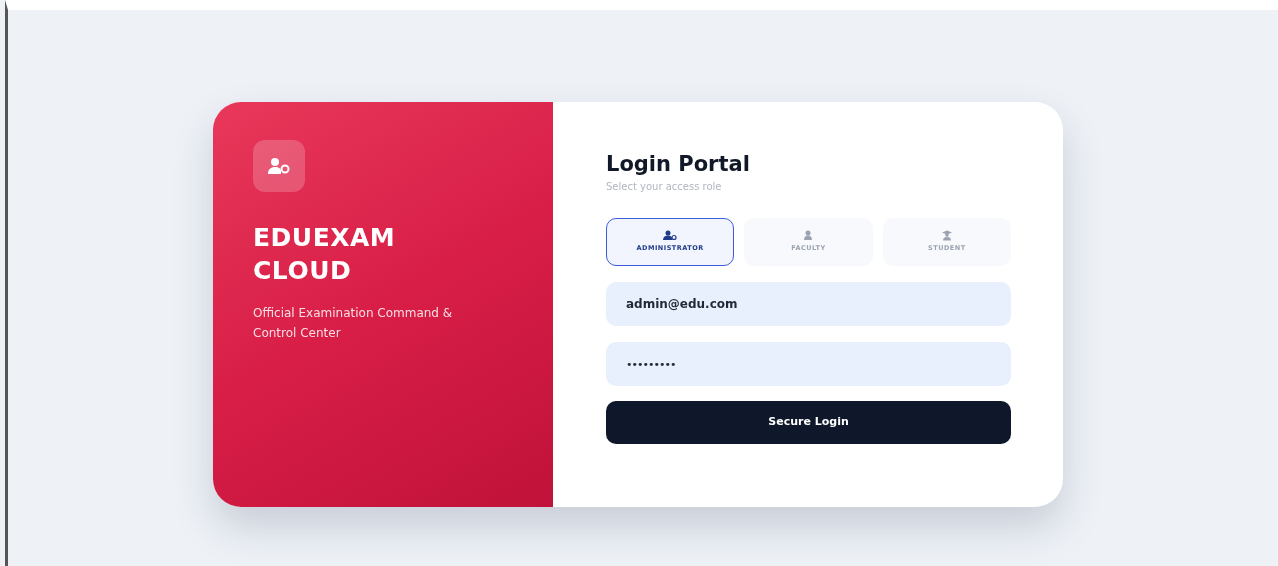 The width and height of the screenshot is (1278, 566). What do you see at coordinates (808, 423) in the screenshot?
I see `login-button: Secure Login` at bounding box center [808, 423].